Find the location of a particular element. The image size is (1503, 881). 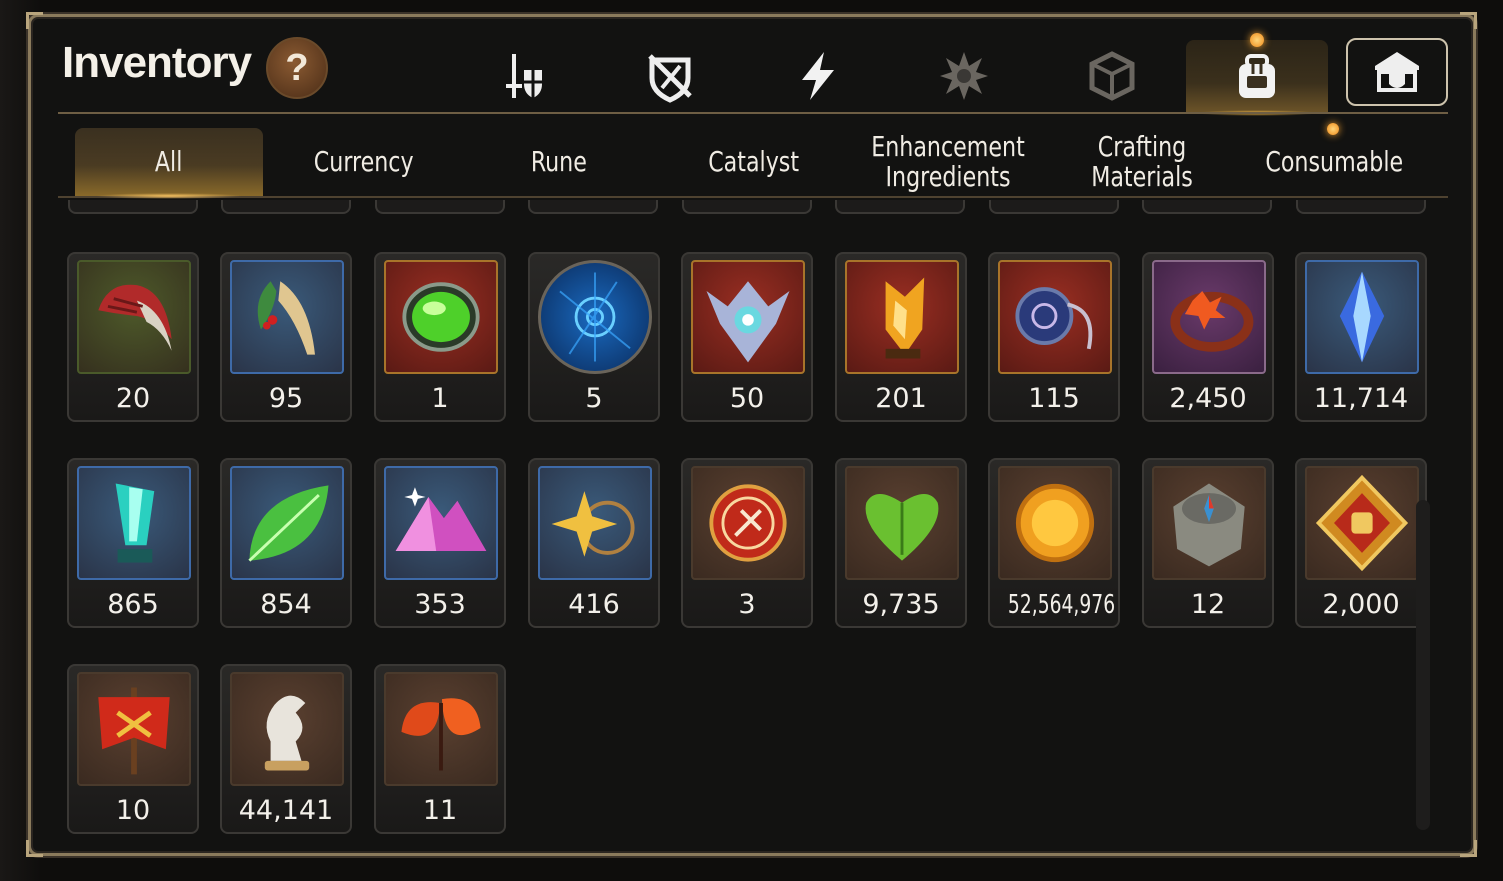

item-slot: 201 is located at coordinates (901, 337).